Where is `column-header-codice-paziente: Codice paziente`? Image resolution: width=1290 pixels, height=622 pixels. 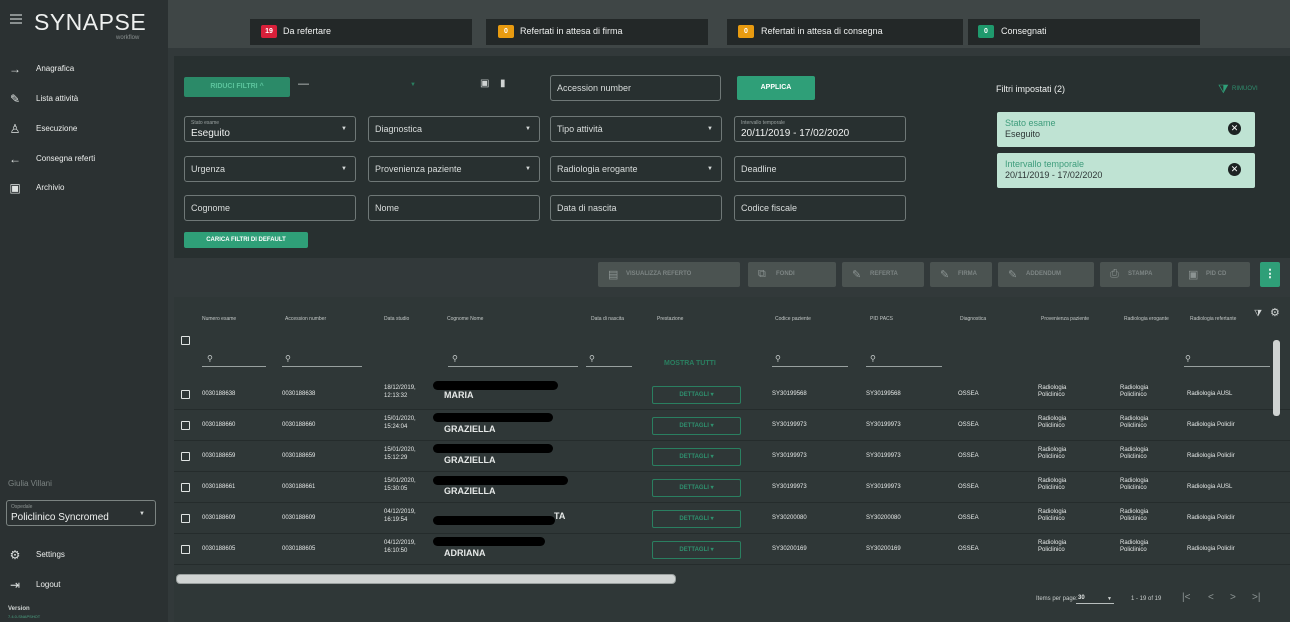 column-header-codice-paziente: Codice paziente is located at coordinates (793, 319).